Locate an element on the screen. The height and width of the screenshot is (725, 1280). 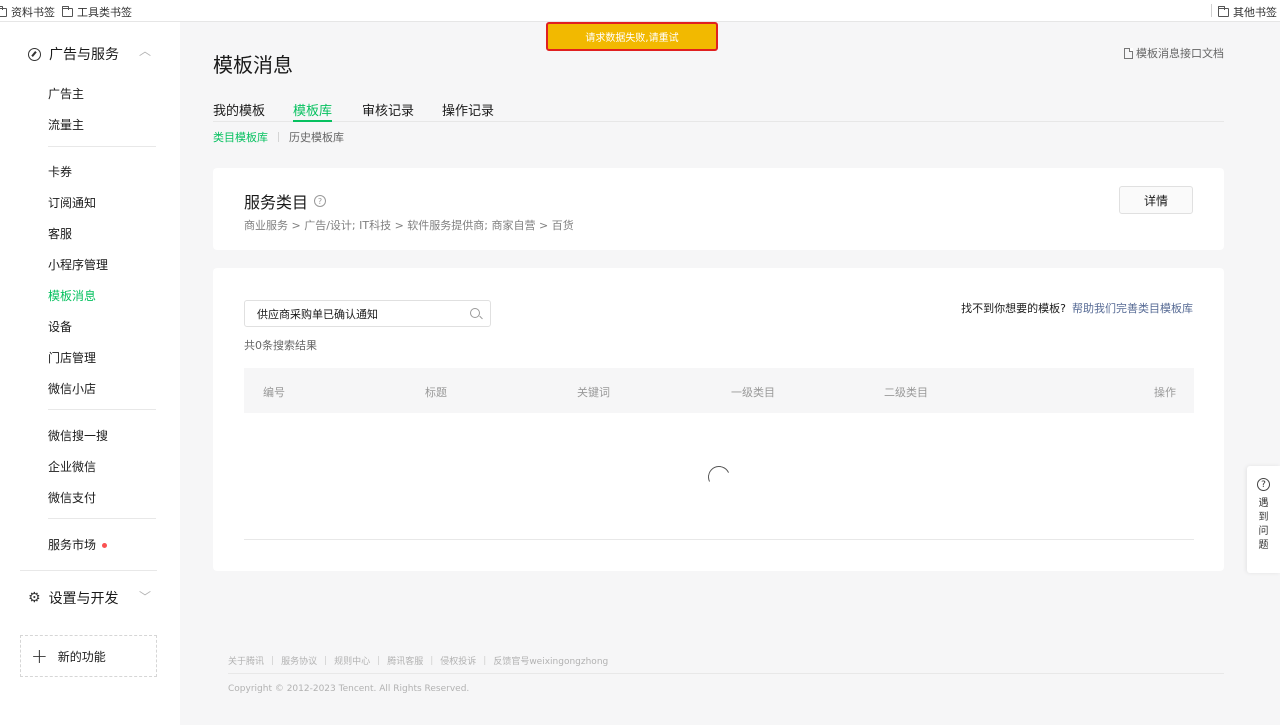
sub-tabs: 类目模板库 历史模板库 is located at coordinates (278, 137).